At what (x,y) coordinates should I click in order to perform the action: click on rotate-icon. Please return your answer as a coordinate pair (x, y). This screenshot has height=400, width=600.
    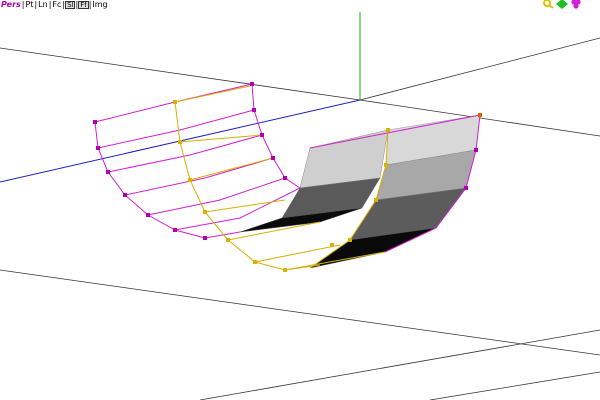
    Looking at the image, I should click on (576, 4).